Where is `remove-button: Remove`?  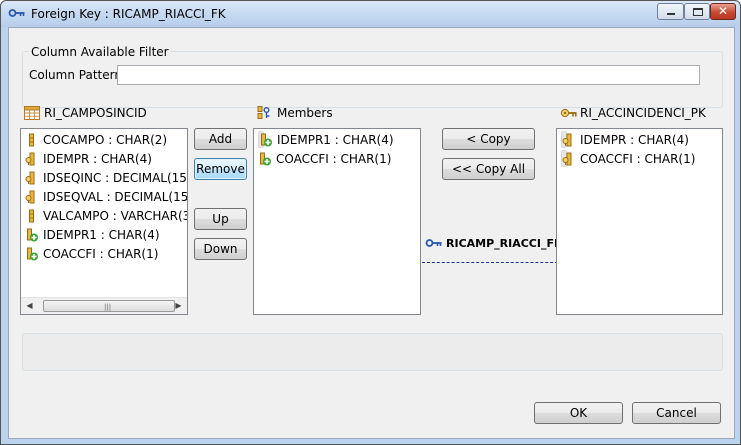
remove-button: Remove is located at coordinates (220, 169).